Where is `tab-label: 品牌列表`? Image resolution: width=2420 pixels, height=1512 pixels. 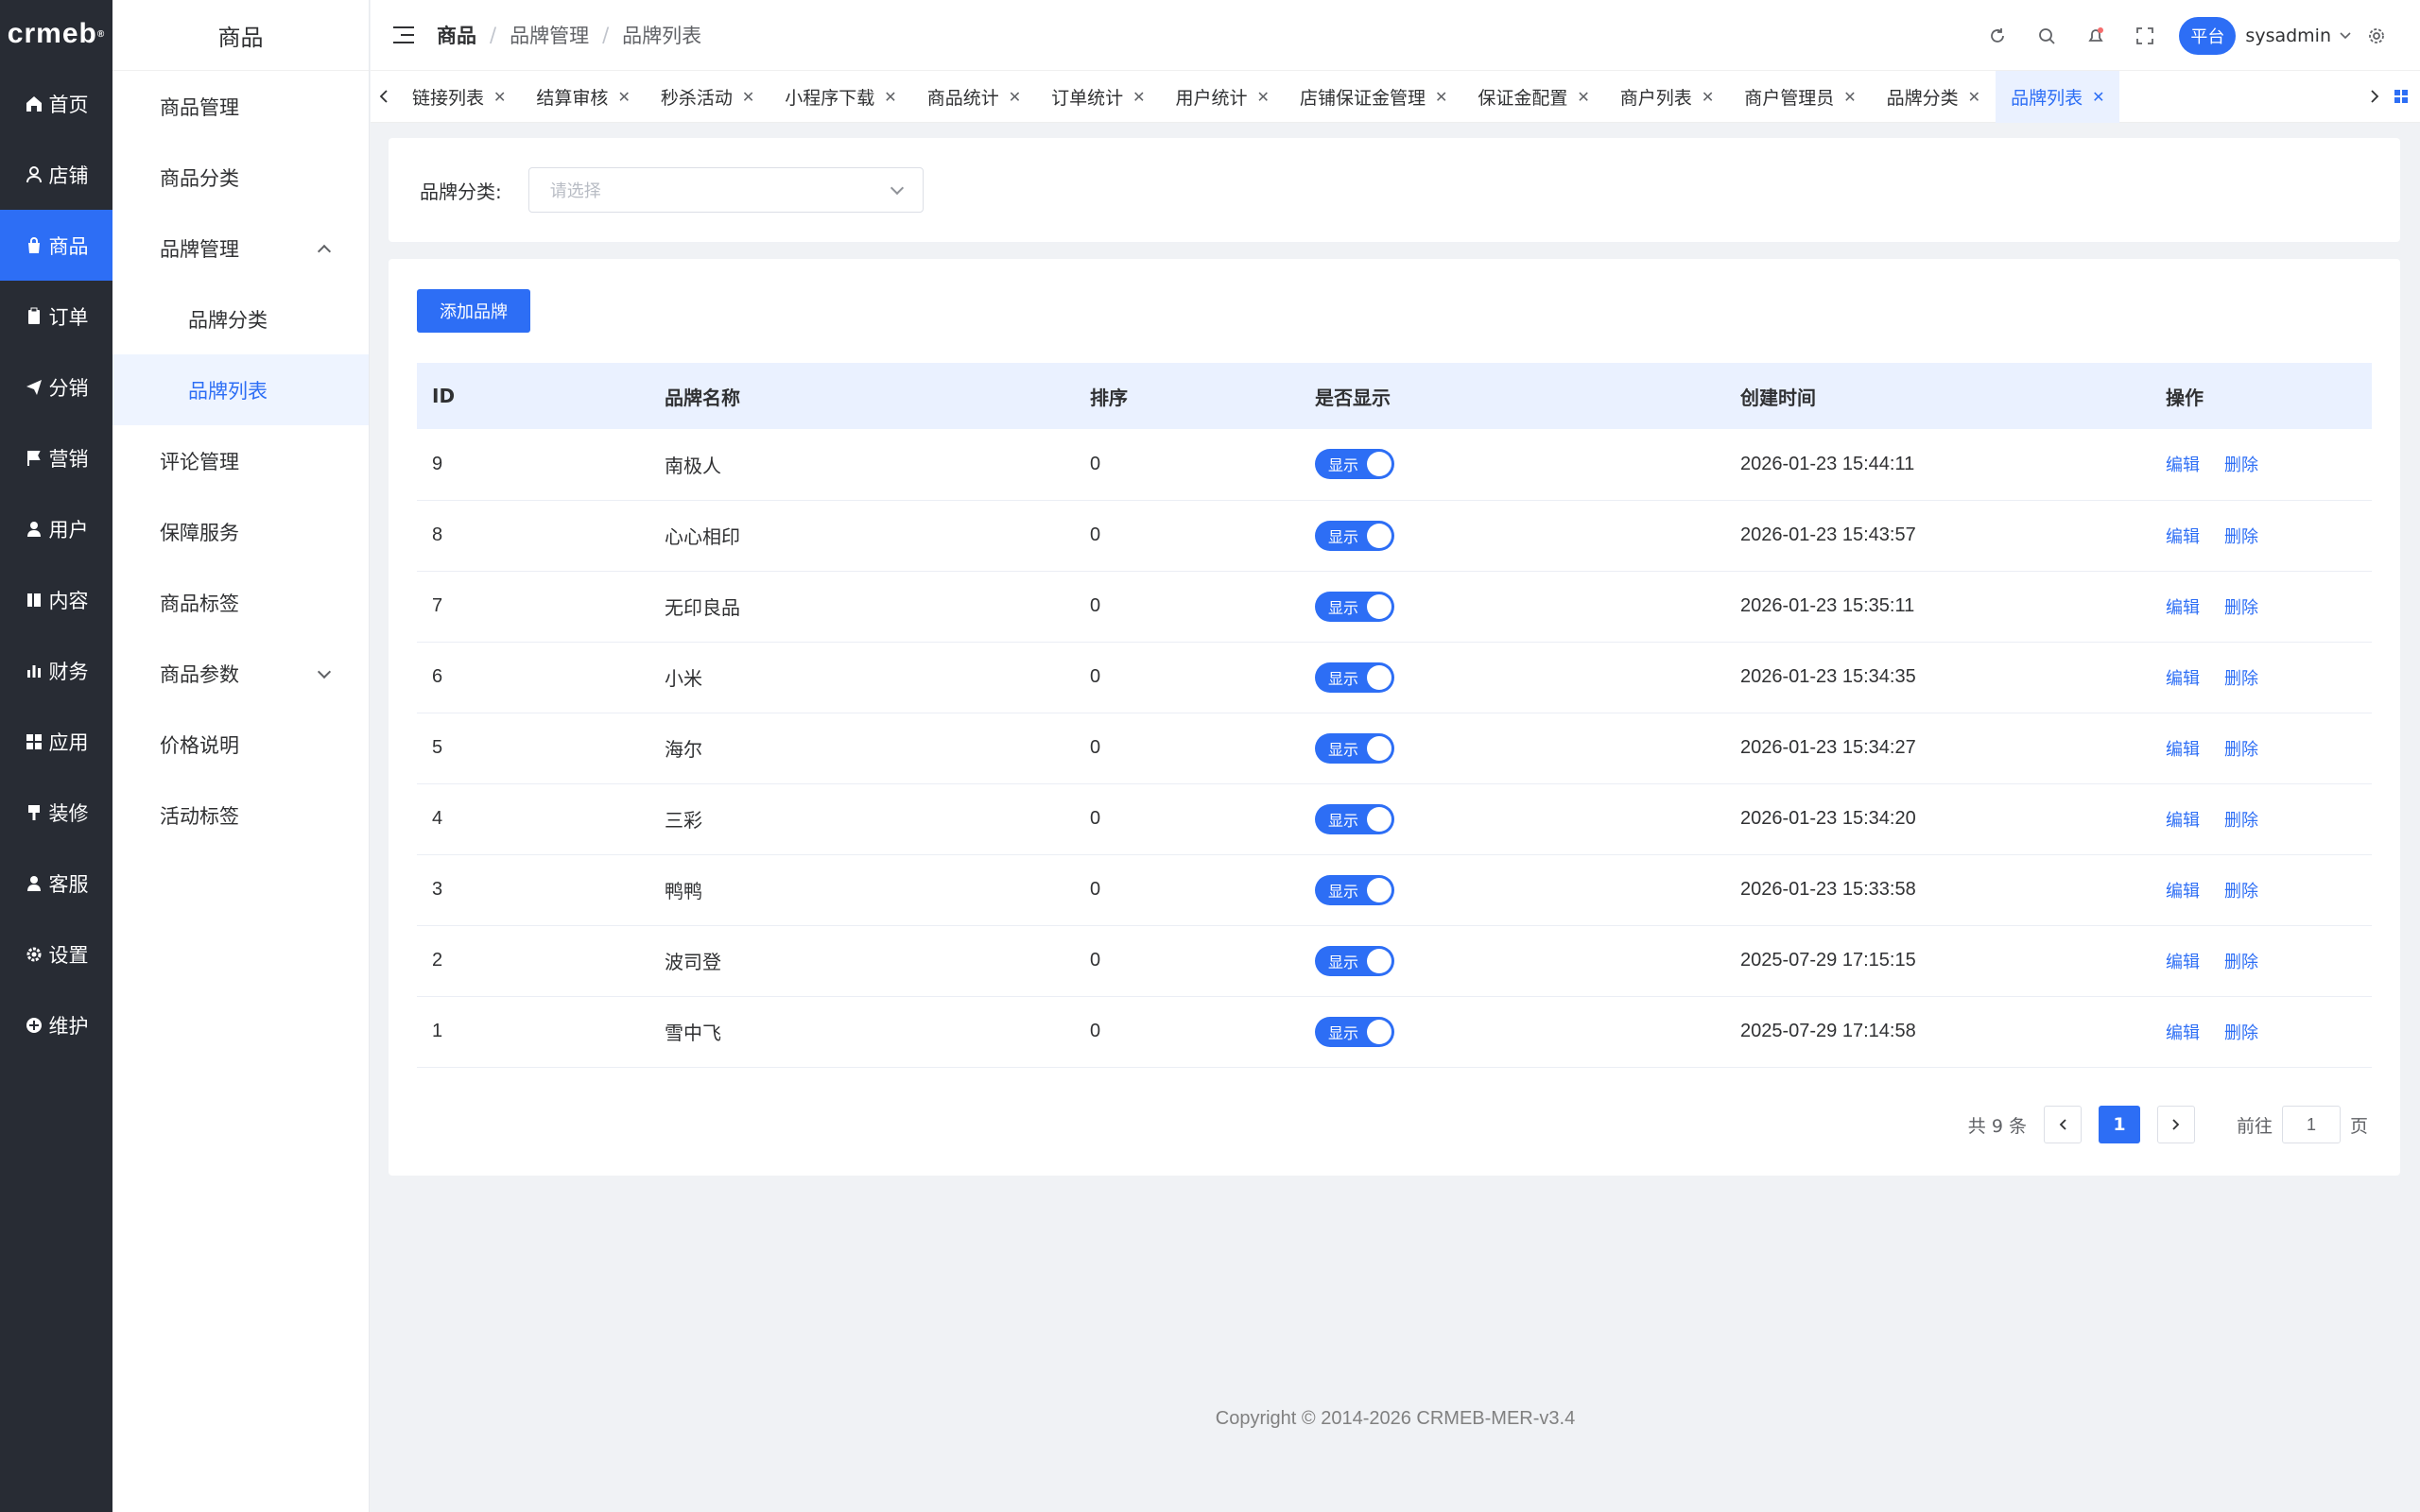 tab-label: 品牌列表 is located at coordinates (2047, 98).